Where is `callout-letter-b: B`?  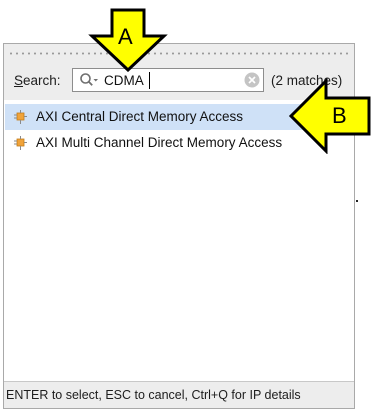 callout-letter-b: B is located at coordinates (339, 115).